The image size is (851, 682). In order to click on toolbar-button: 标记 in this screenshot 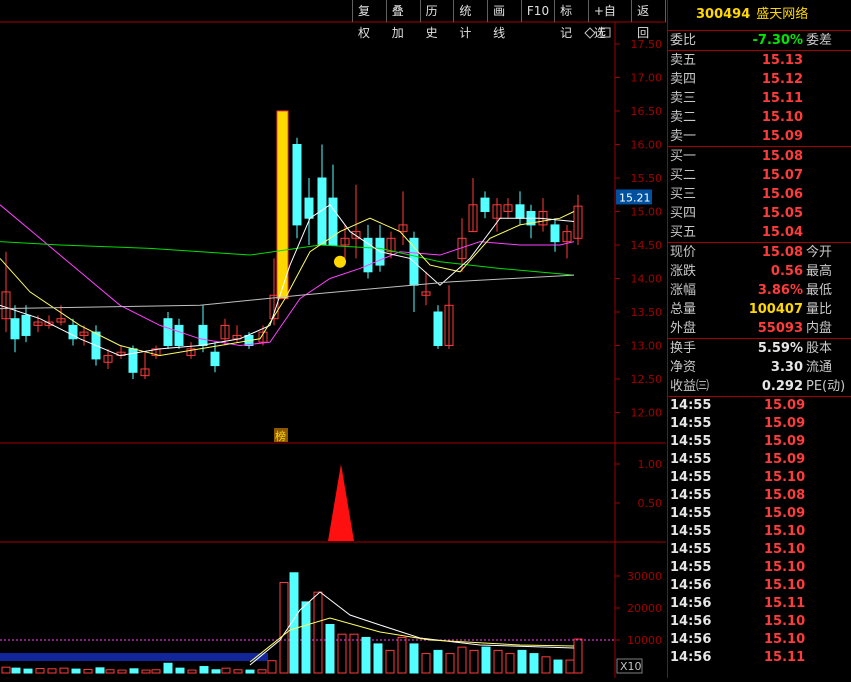, I will do `click(572, 20)`.